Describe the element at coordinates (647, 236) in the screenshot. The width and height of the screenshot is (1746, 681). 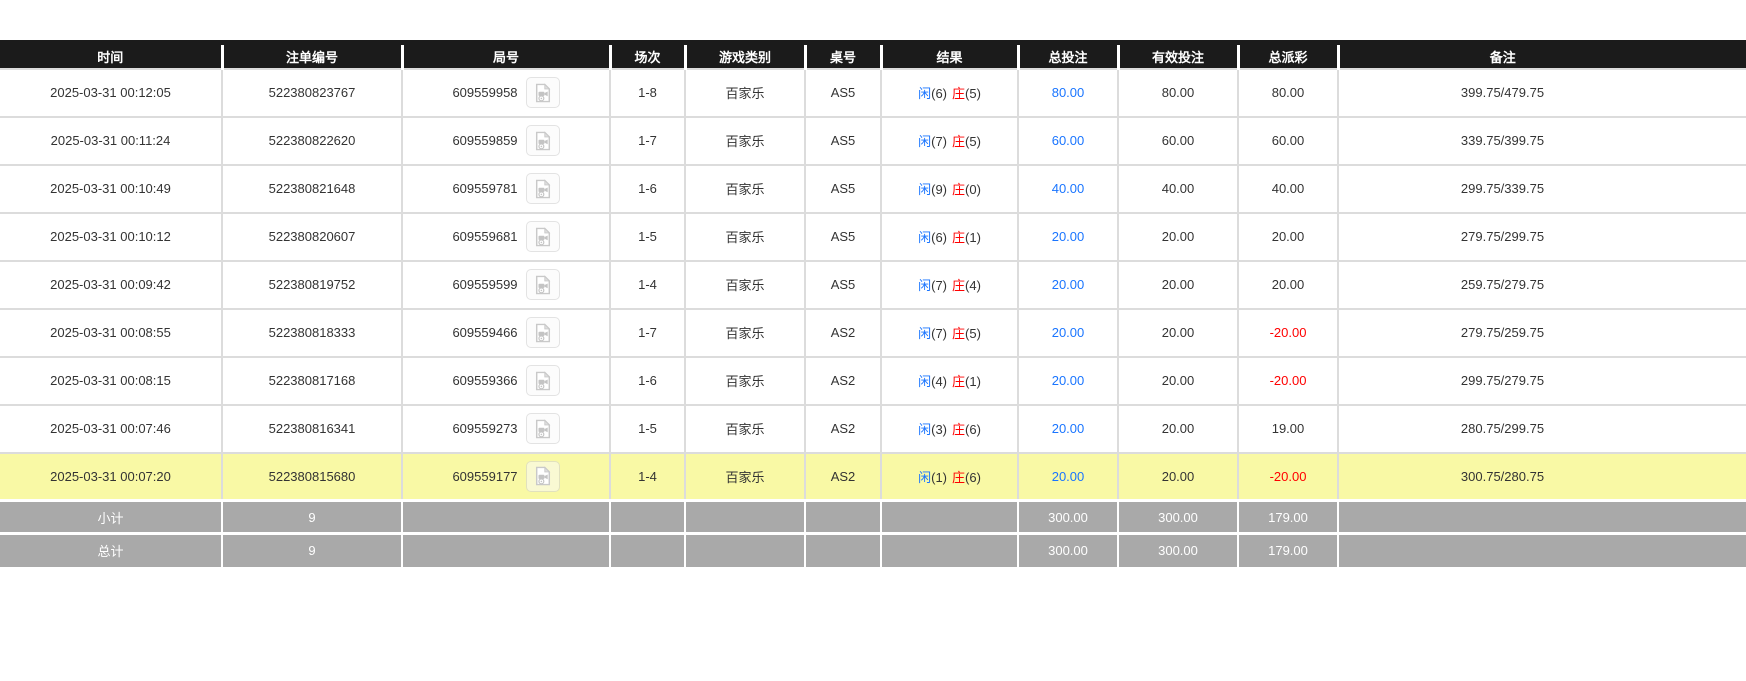
I see `session-cell: 1-5` at that location.